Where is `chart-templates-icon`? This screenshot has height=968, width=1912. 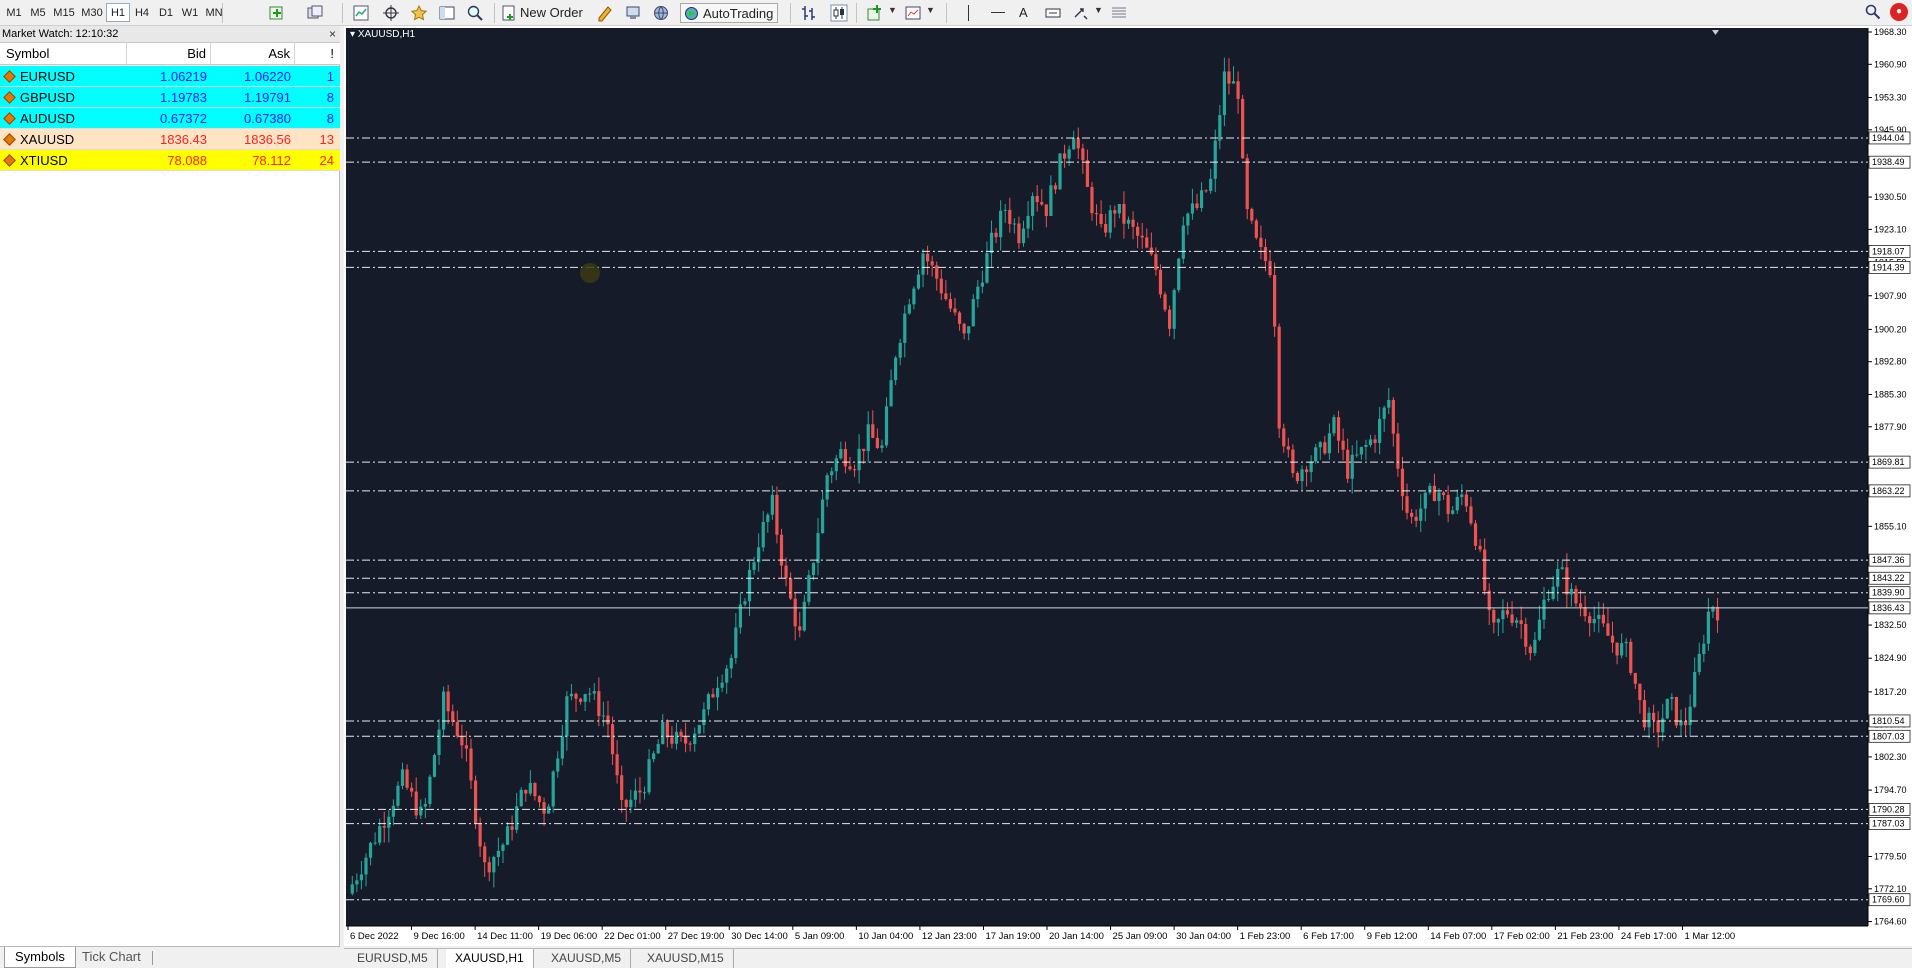
chart-templates-icon is located at coordinates (913, 13).